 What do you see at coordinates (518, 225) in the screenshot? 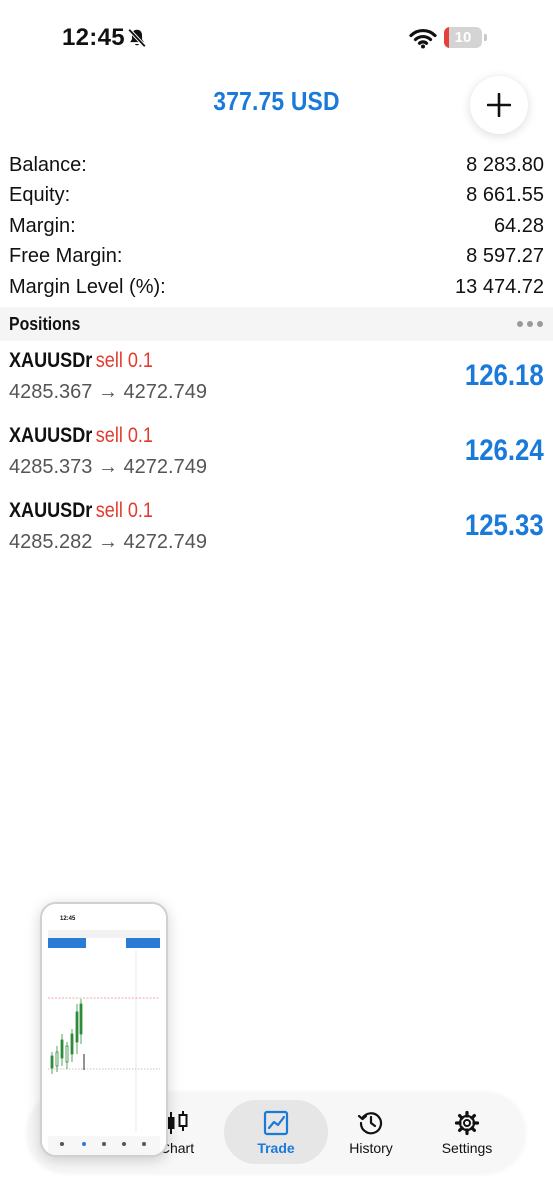
I see `summary-value: 64.28` at bounding box center [518, 225].